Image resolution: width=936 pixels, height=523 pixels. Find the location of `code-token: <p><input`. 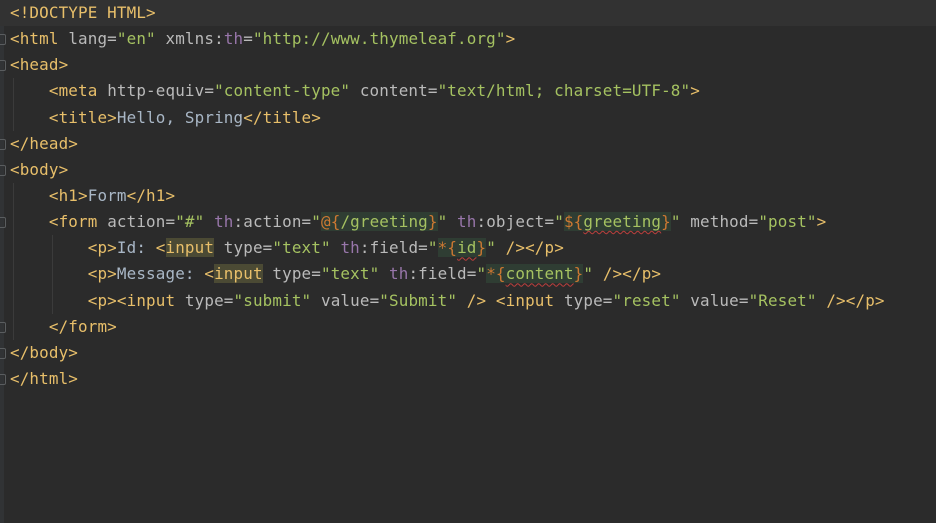

code-token: <p><input is located at coordinates (136, 300).